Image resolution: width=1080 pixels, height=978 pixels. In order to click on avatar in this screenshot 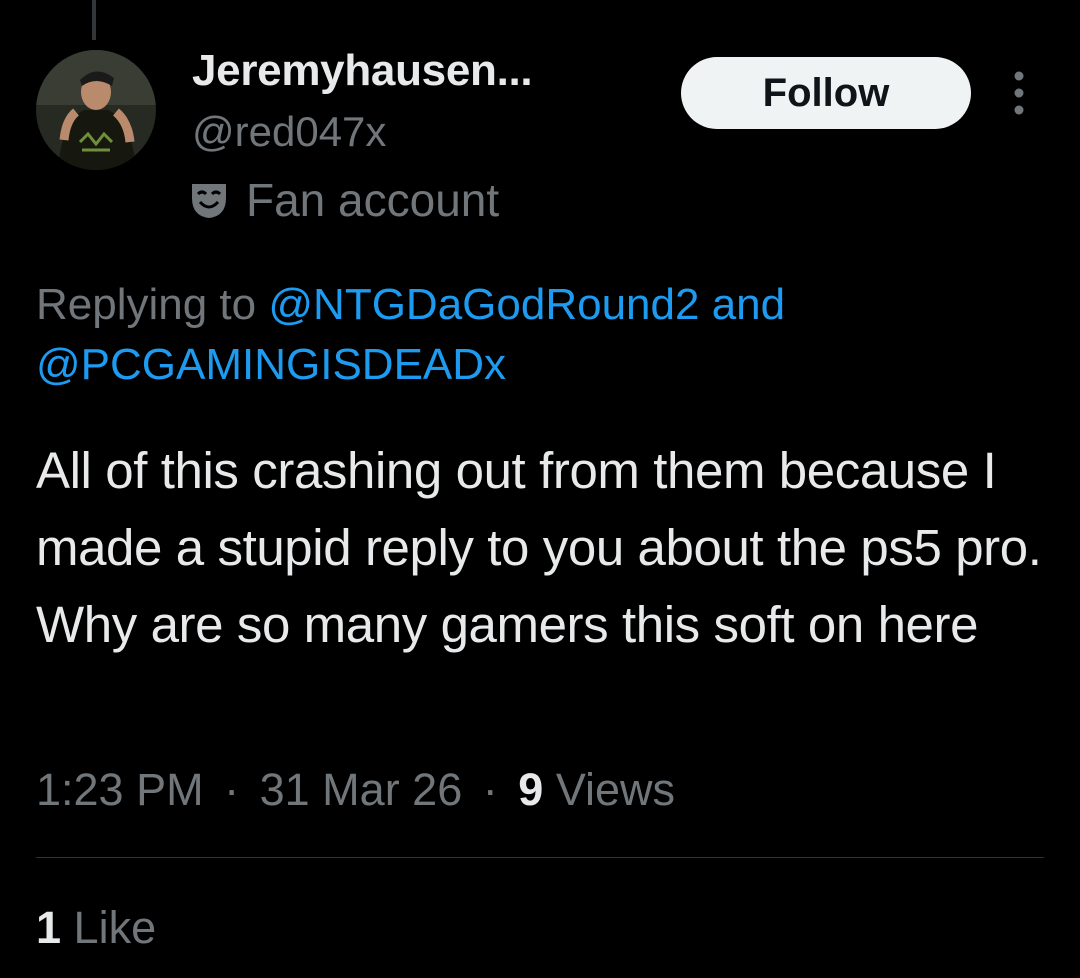, I will do `click(96, 110)`.